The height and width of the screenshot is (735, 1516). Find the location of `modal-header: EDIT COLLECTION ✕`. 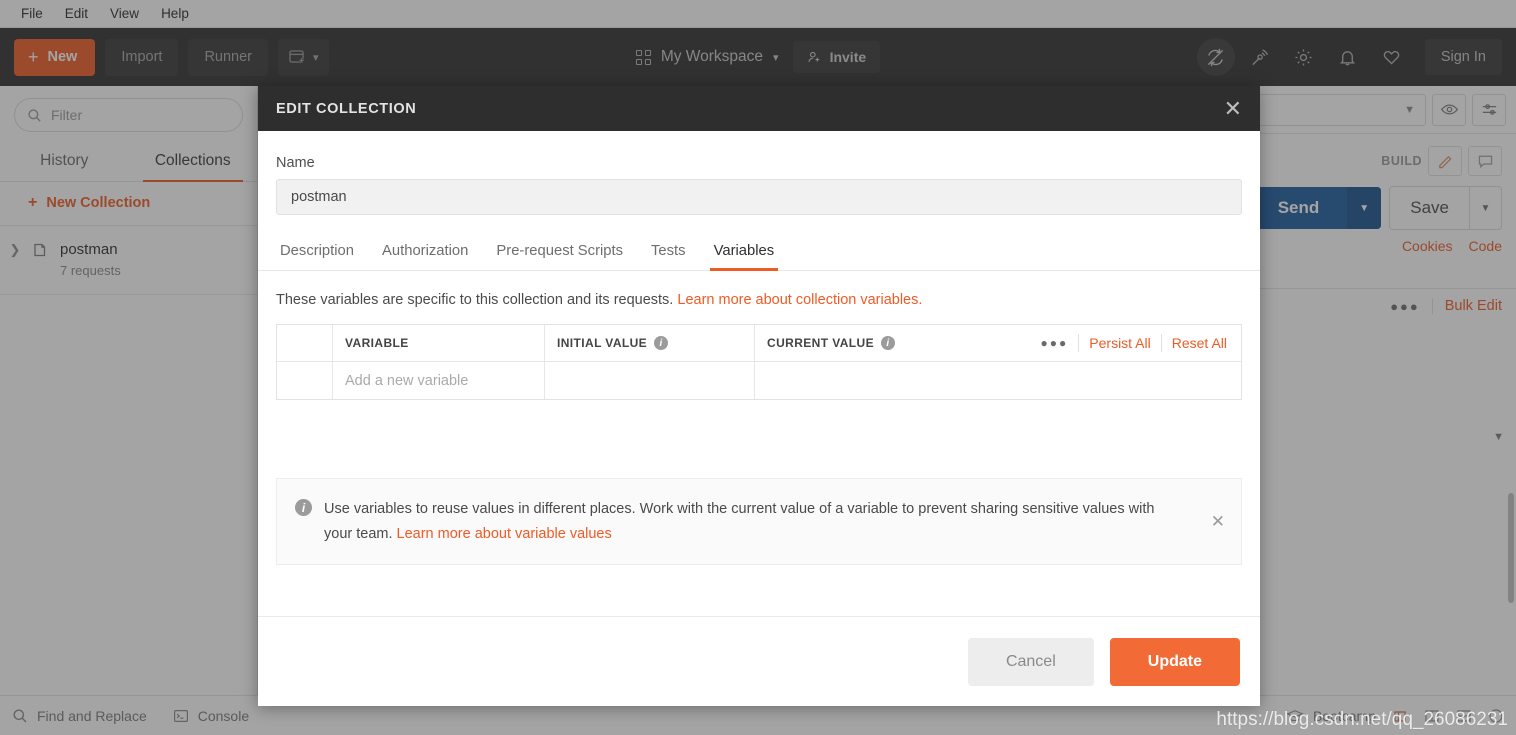

modal-header: EDIT COLLECTION ✕ is located at coordinates (759, 108).